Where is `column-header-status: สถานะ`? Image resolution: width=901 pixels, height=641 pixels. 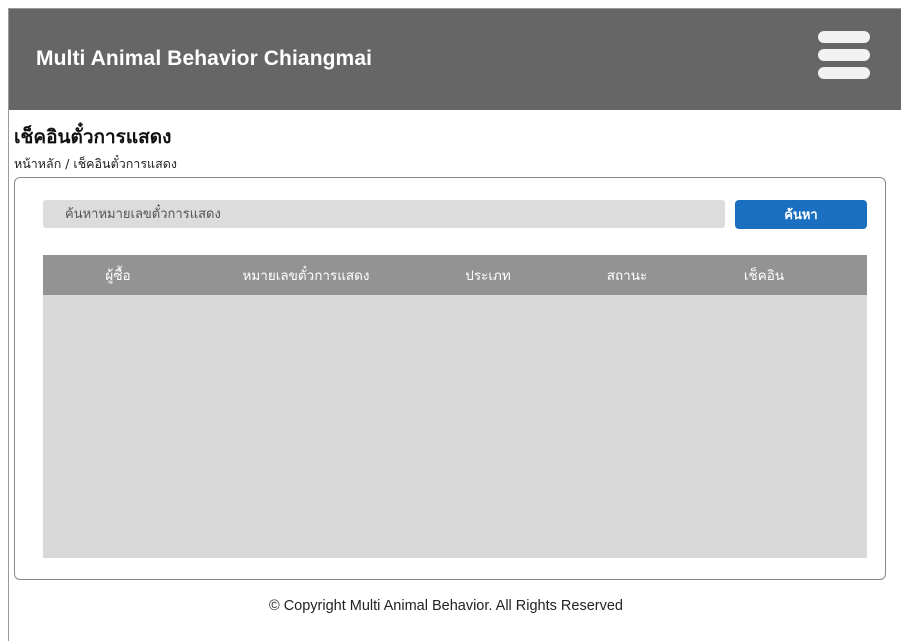
column-header-status: สถานะ is located at coordinates (627, 276).